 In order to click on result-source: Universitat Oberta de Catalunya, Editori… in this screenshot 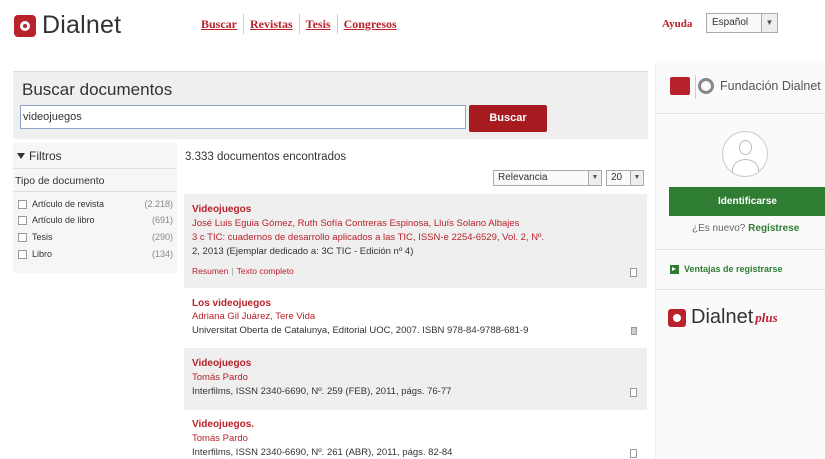, I will do `click(360, 330)`.